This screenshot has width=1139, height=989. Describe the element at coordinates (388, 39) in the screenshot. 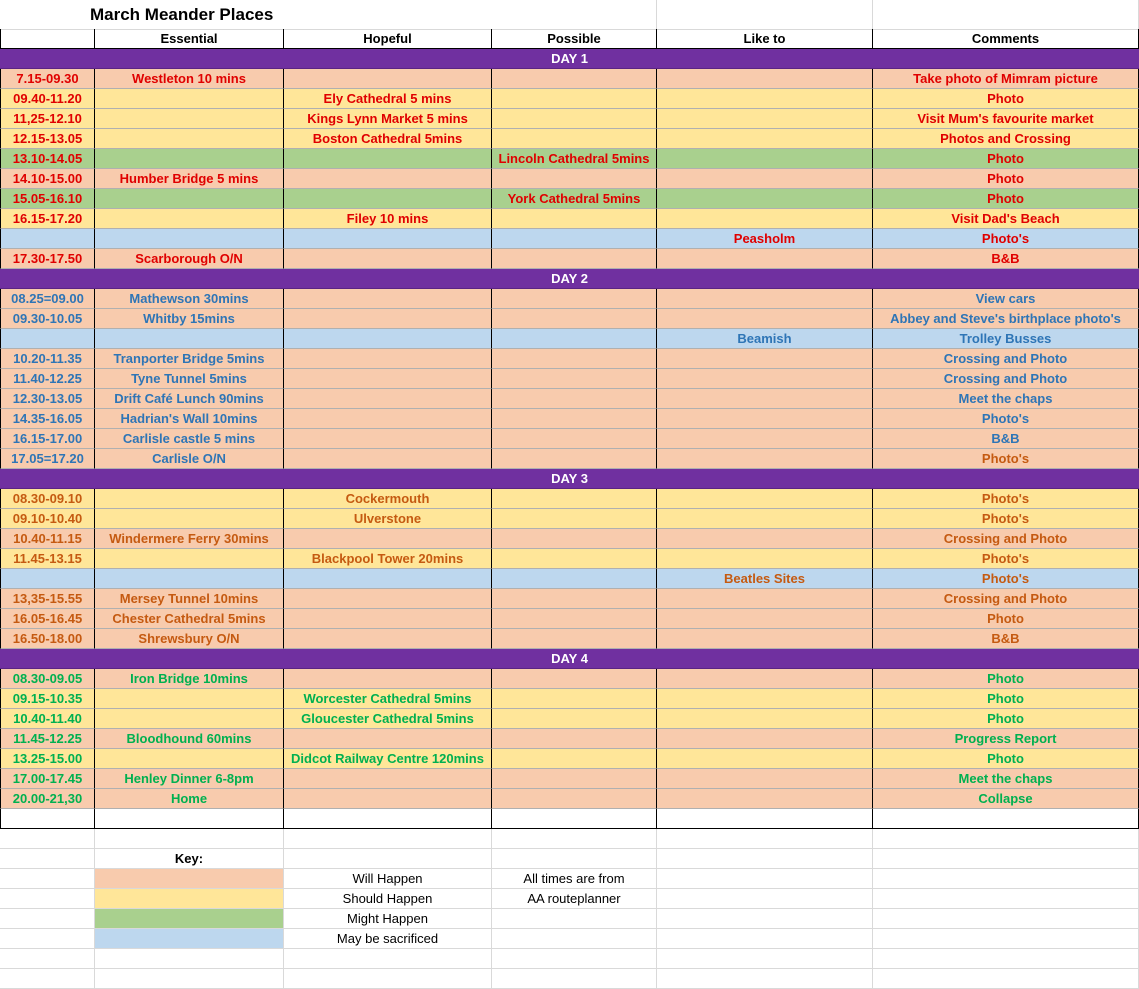

I see `header-hopeful: Hopeful` at that location.